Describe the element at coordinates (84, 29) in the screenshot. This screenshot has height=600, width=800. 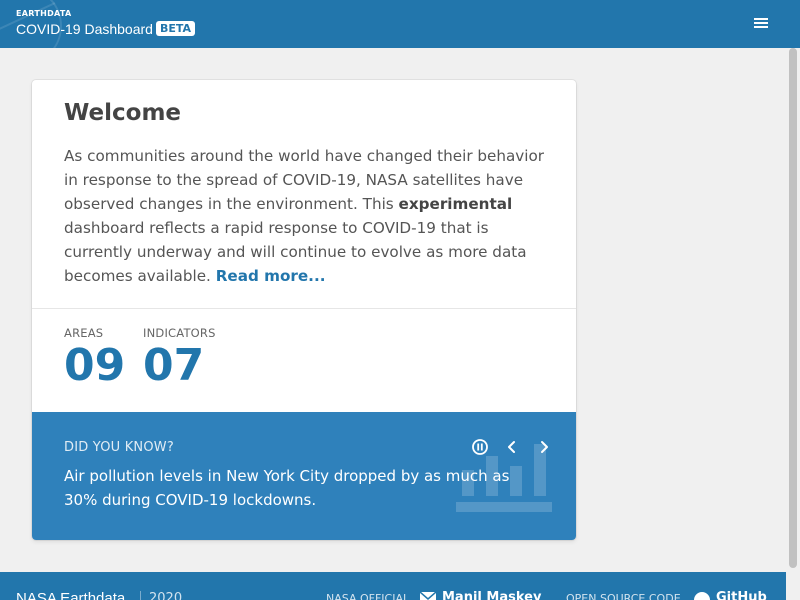
I see `app-title: COVID-19 Dashboard` at that location.